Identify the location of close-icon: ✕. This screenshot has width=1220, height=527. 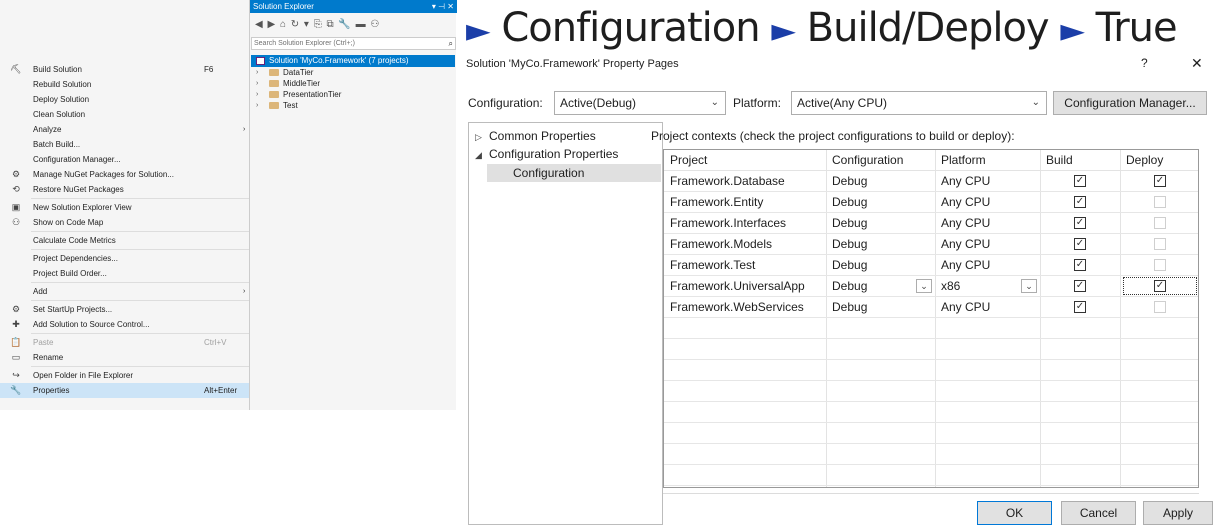
(1197, 63).